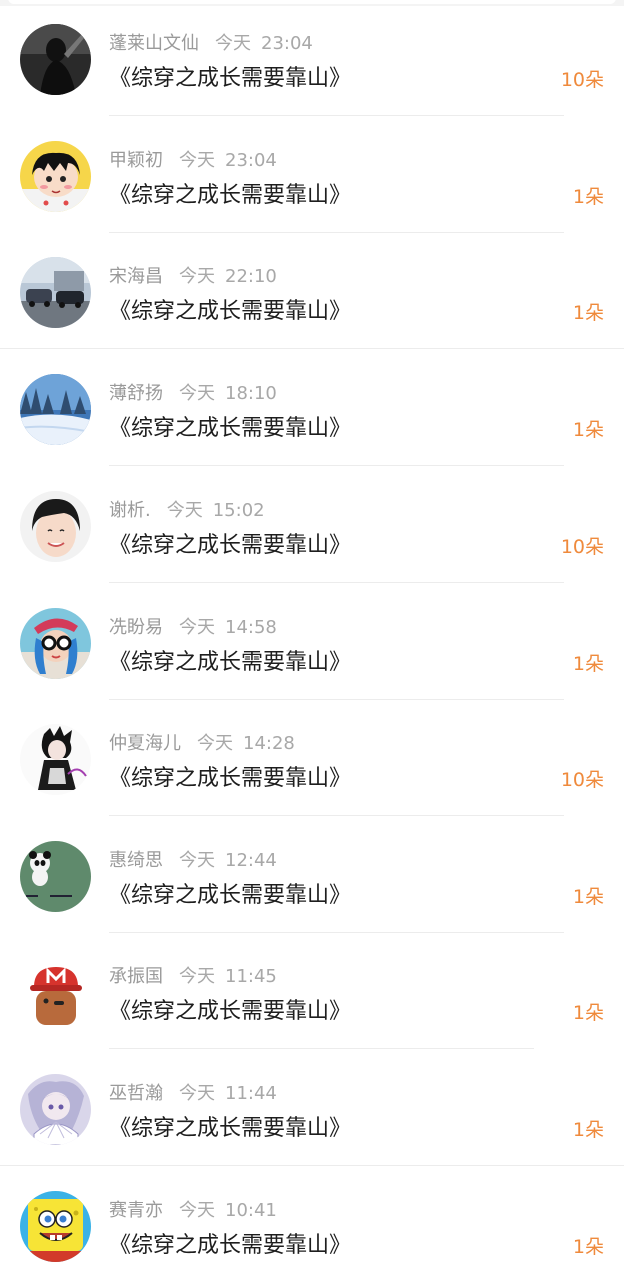 Image resolution: width=624 pixels, height=1283 pixels. Describe the element at coordinates (130, 510) in the screenshot. I see `user-name: 谢析.` at that location.